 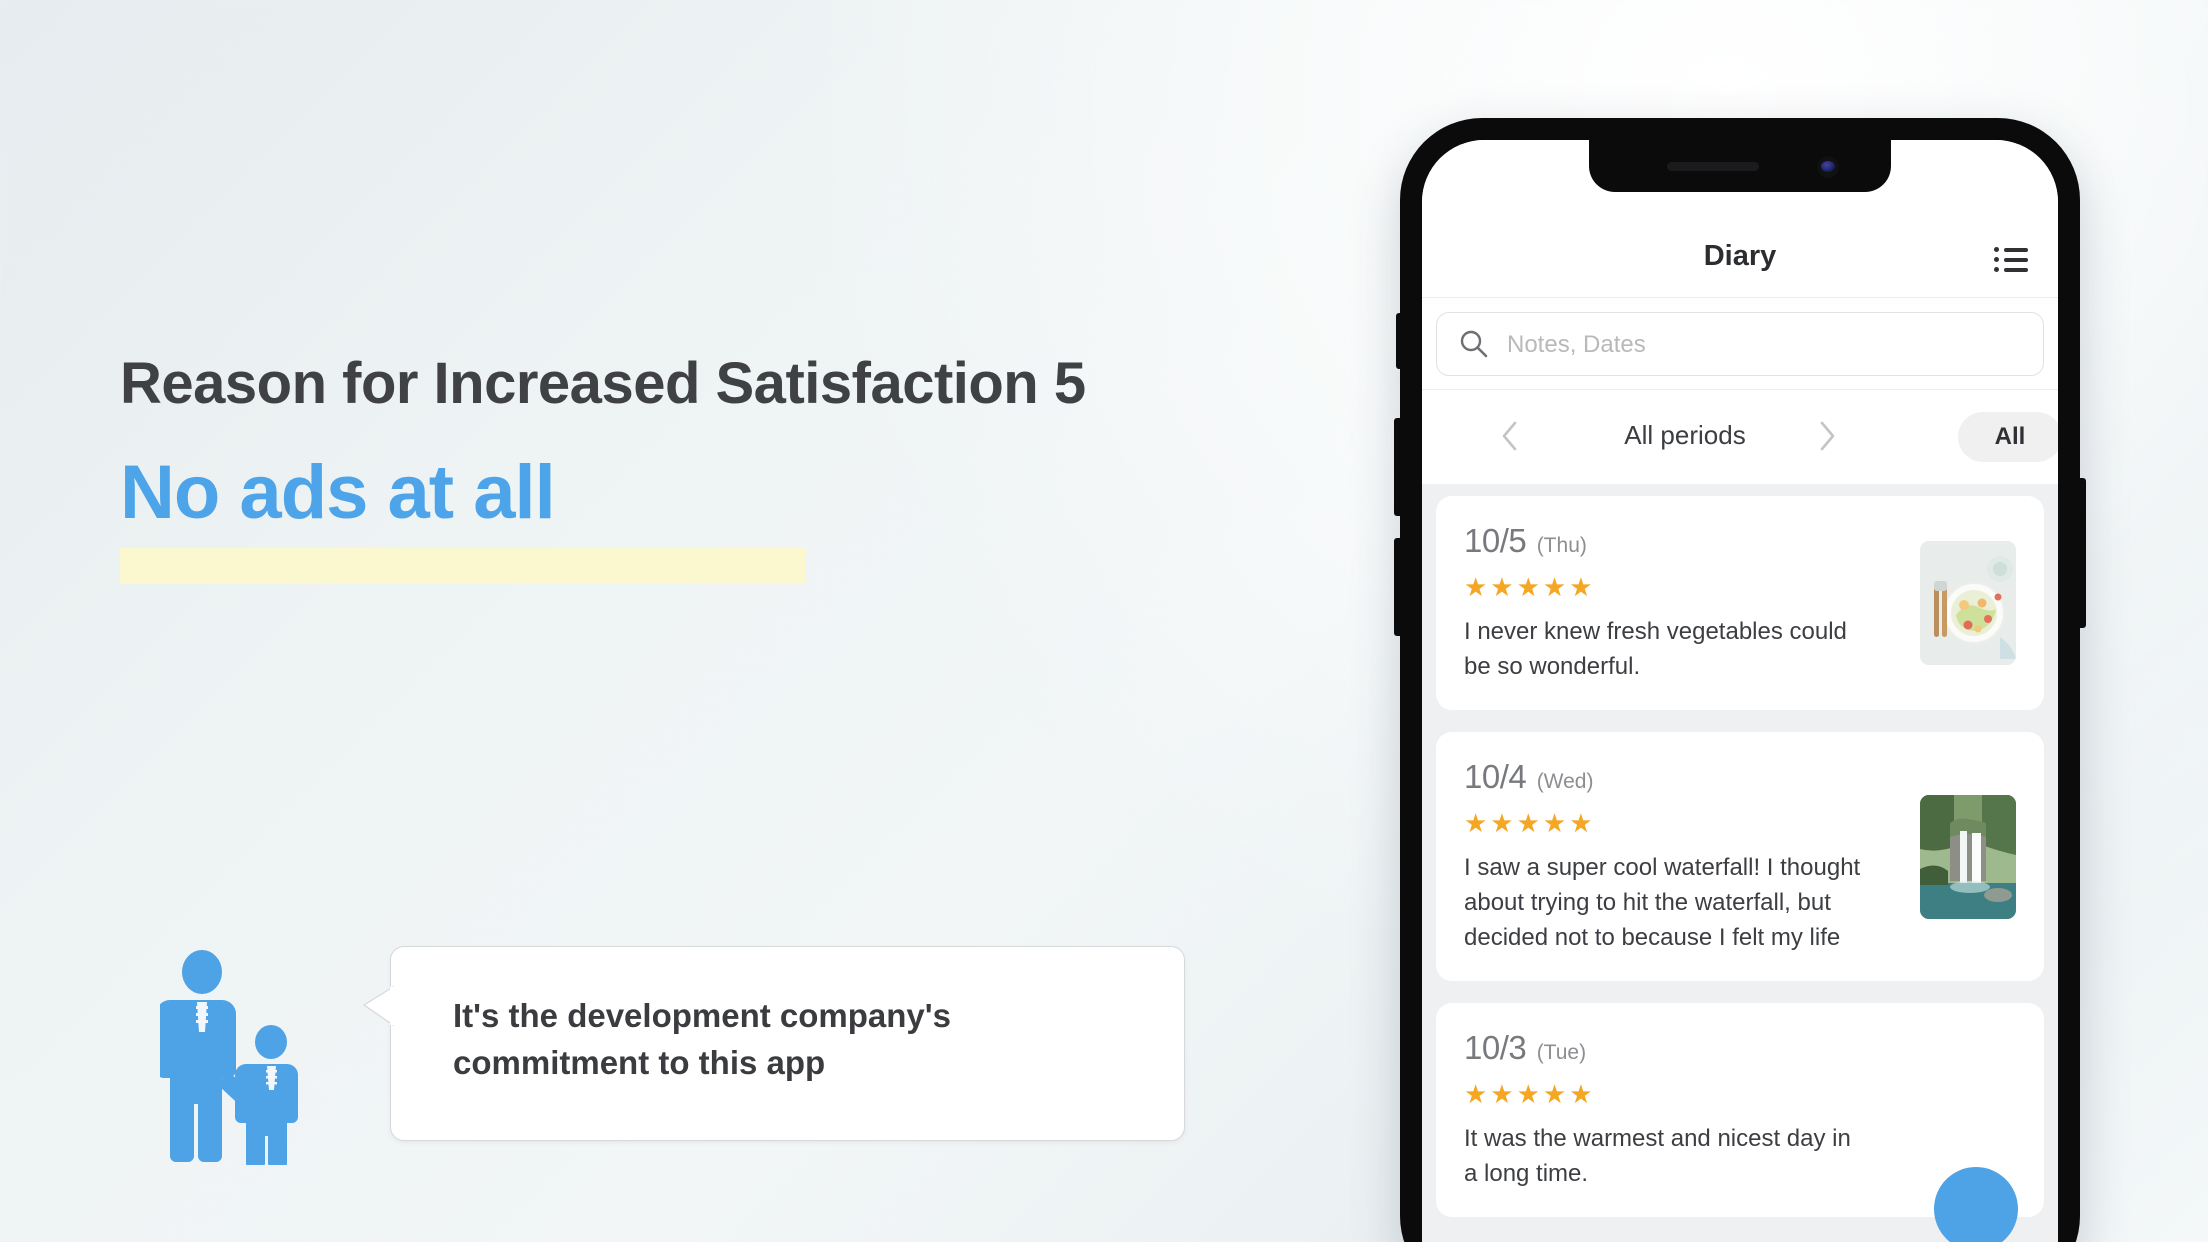 What do you see at coordinates (1740, 1048) in the screenshot?
I see `entry-date-row: 10/3 (Tue)` at bounding box center [1740, 1048].